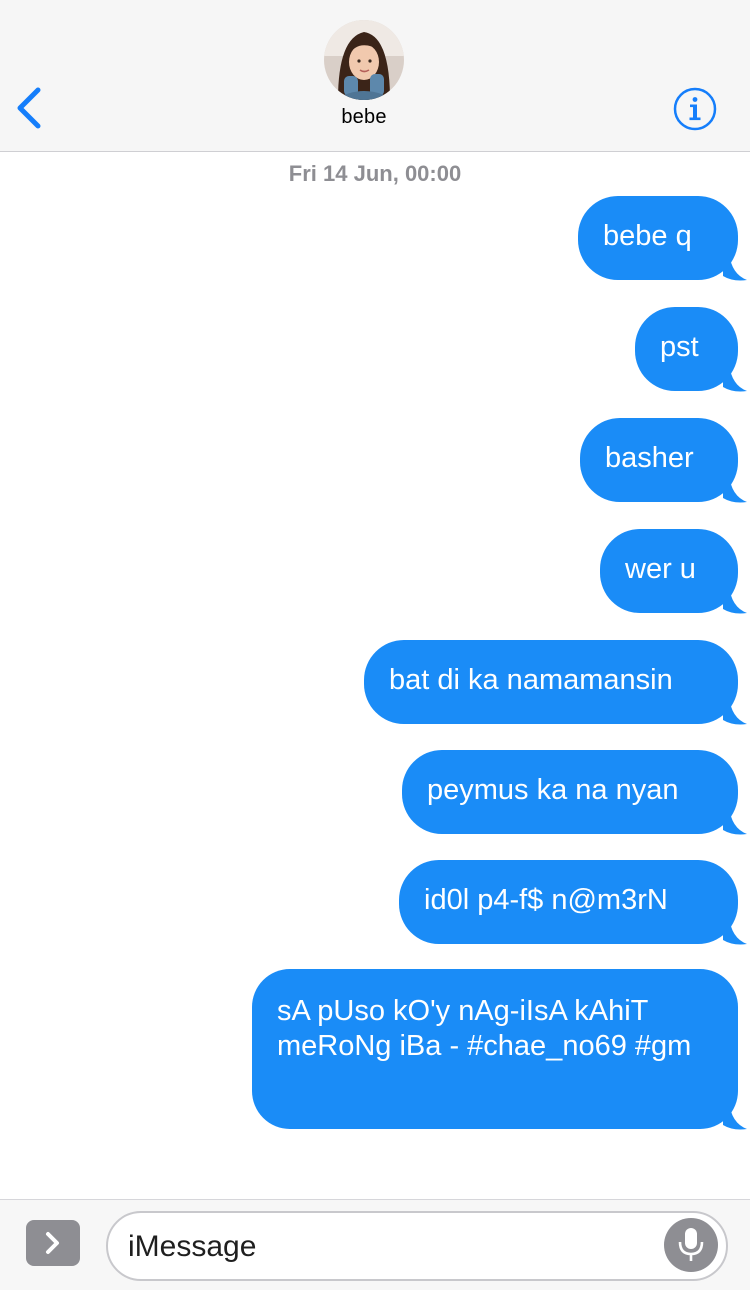  Describe the element at coordinates (658, 238) in the screenshot. I see `message-bubble: bebe q` at that location.